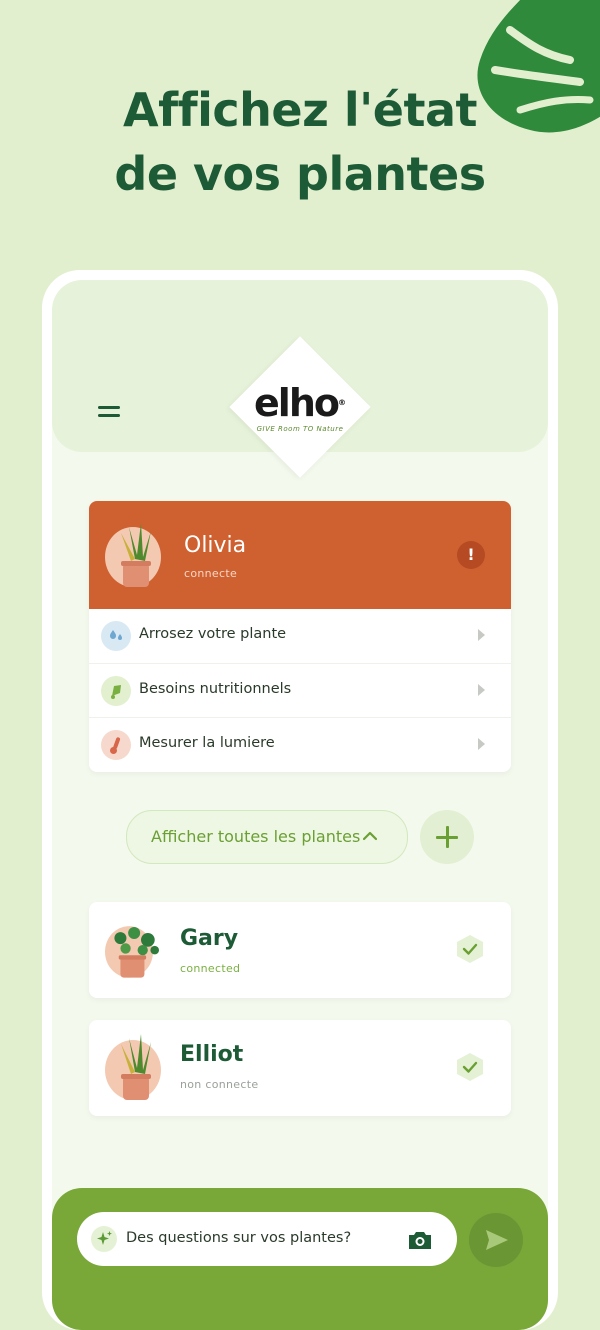 Image resolution: width=600 pixels, height=1330 pixels. Describe the element at coordinates (471, 555) in the screenshot. I see `alert-badge: !` at that location.